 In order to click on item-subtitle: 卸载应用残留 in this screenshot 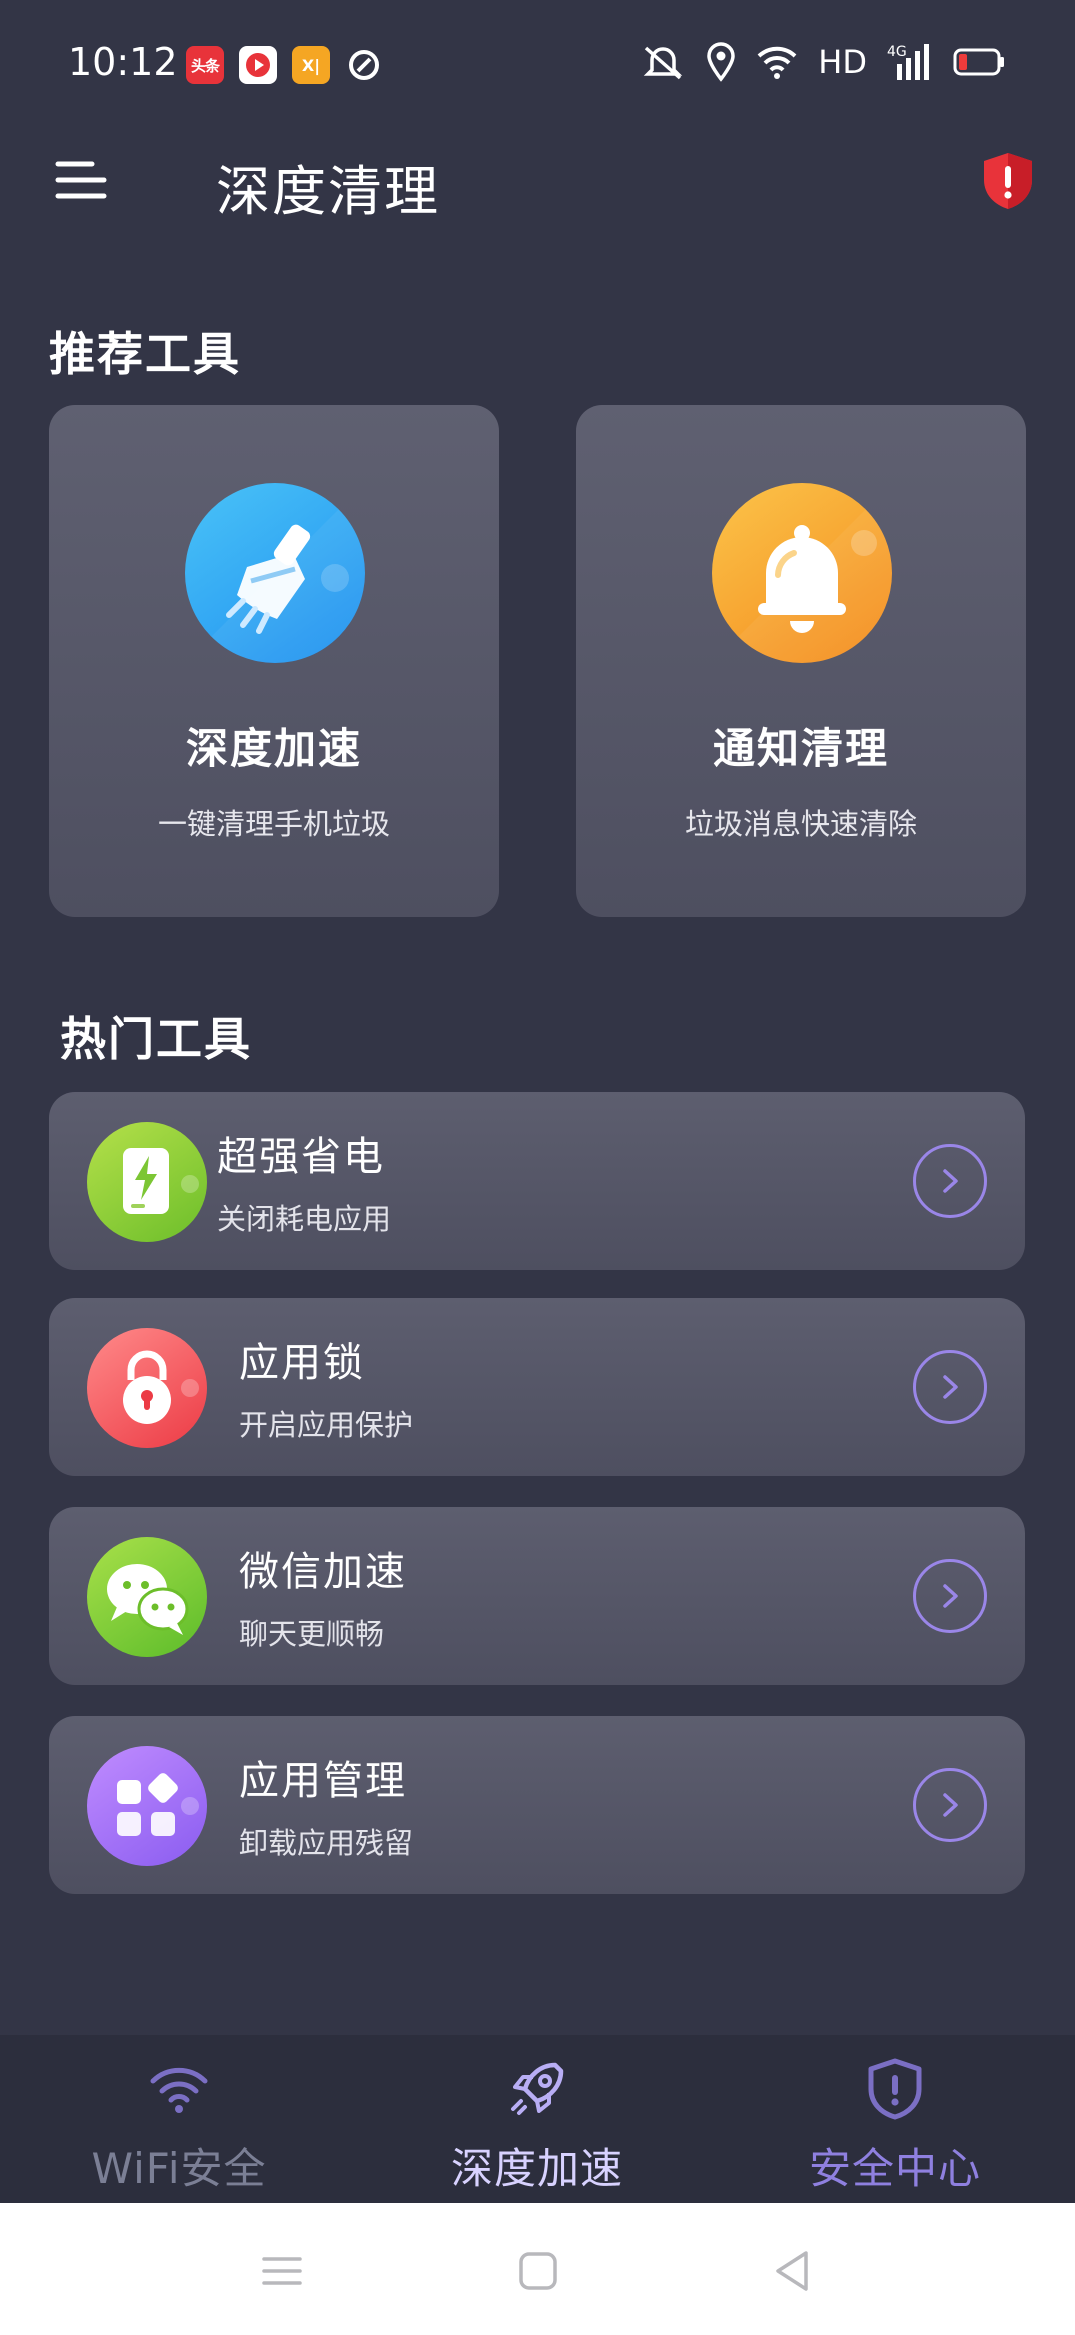, I will do `click(326, 1843)`.